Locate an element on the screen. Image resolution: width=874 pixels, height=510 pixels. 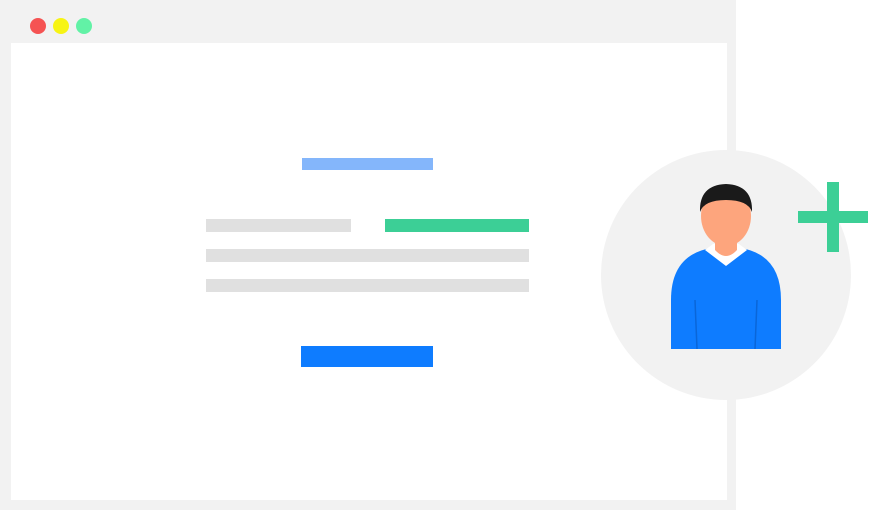
plus-icon is located at coordinates (833, 217).